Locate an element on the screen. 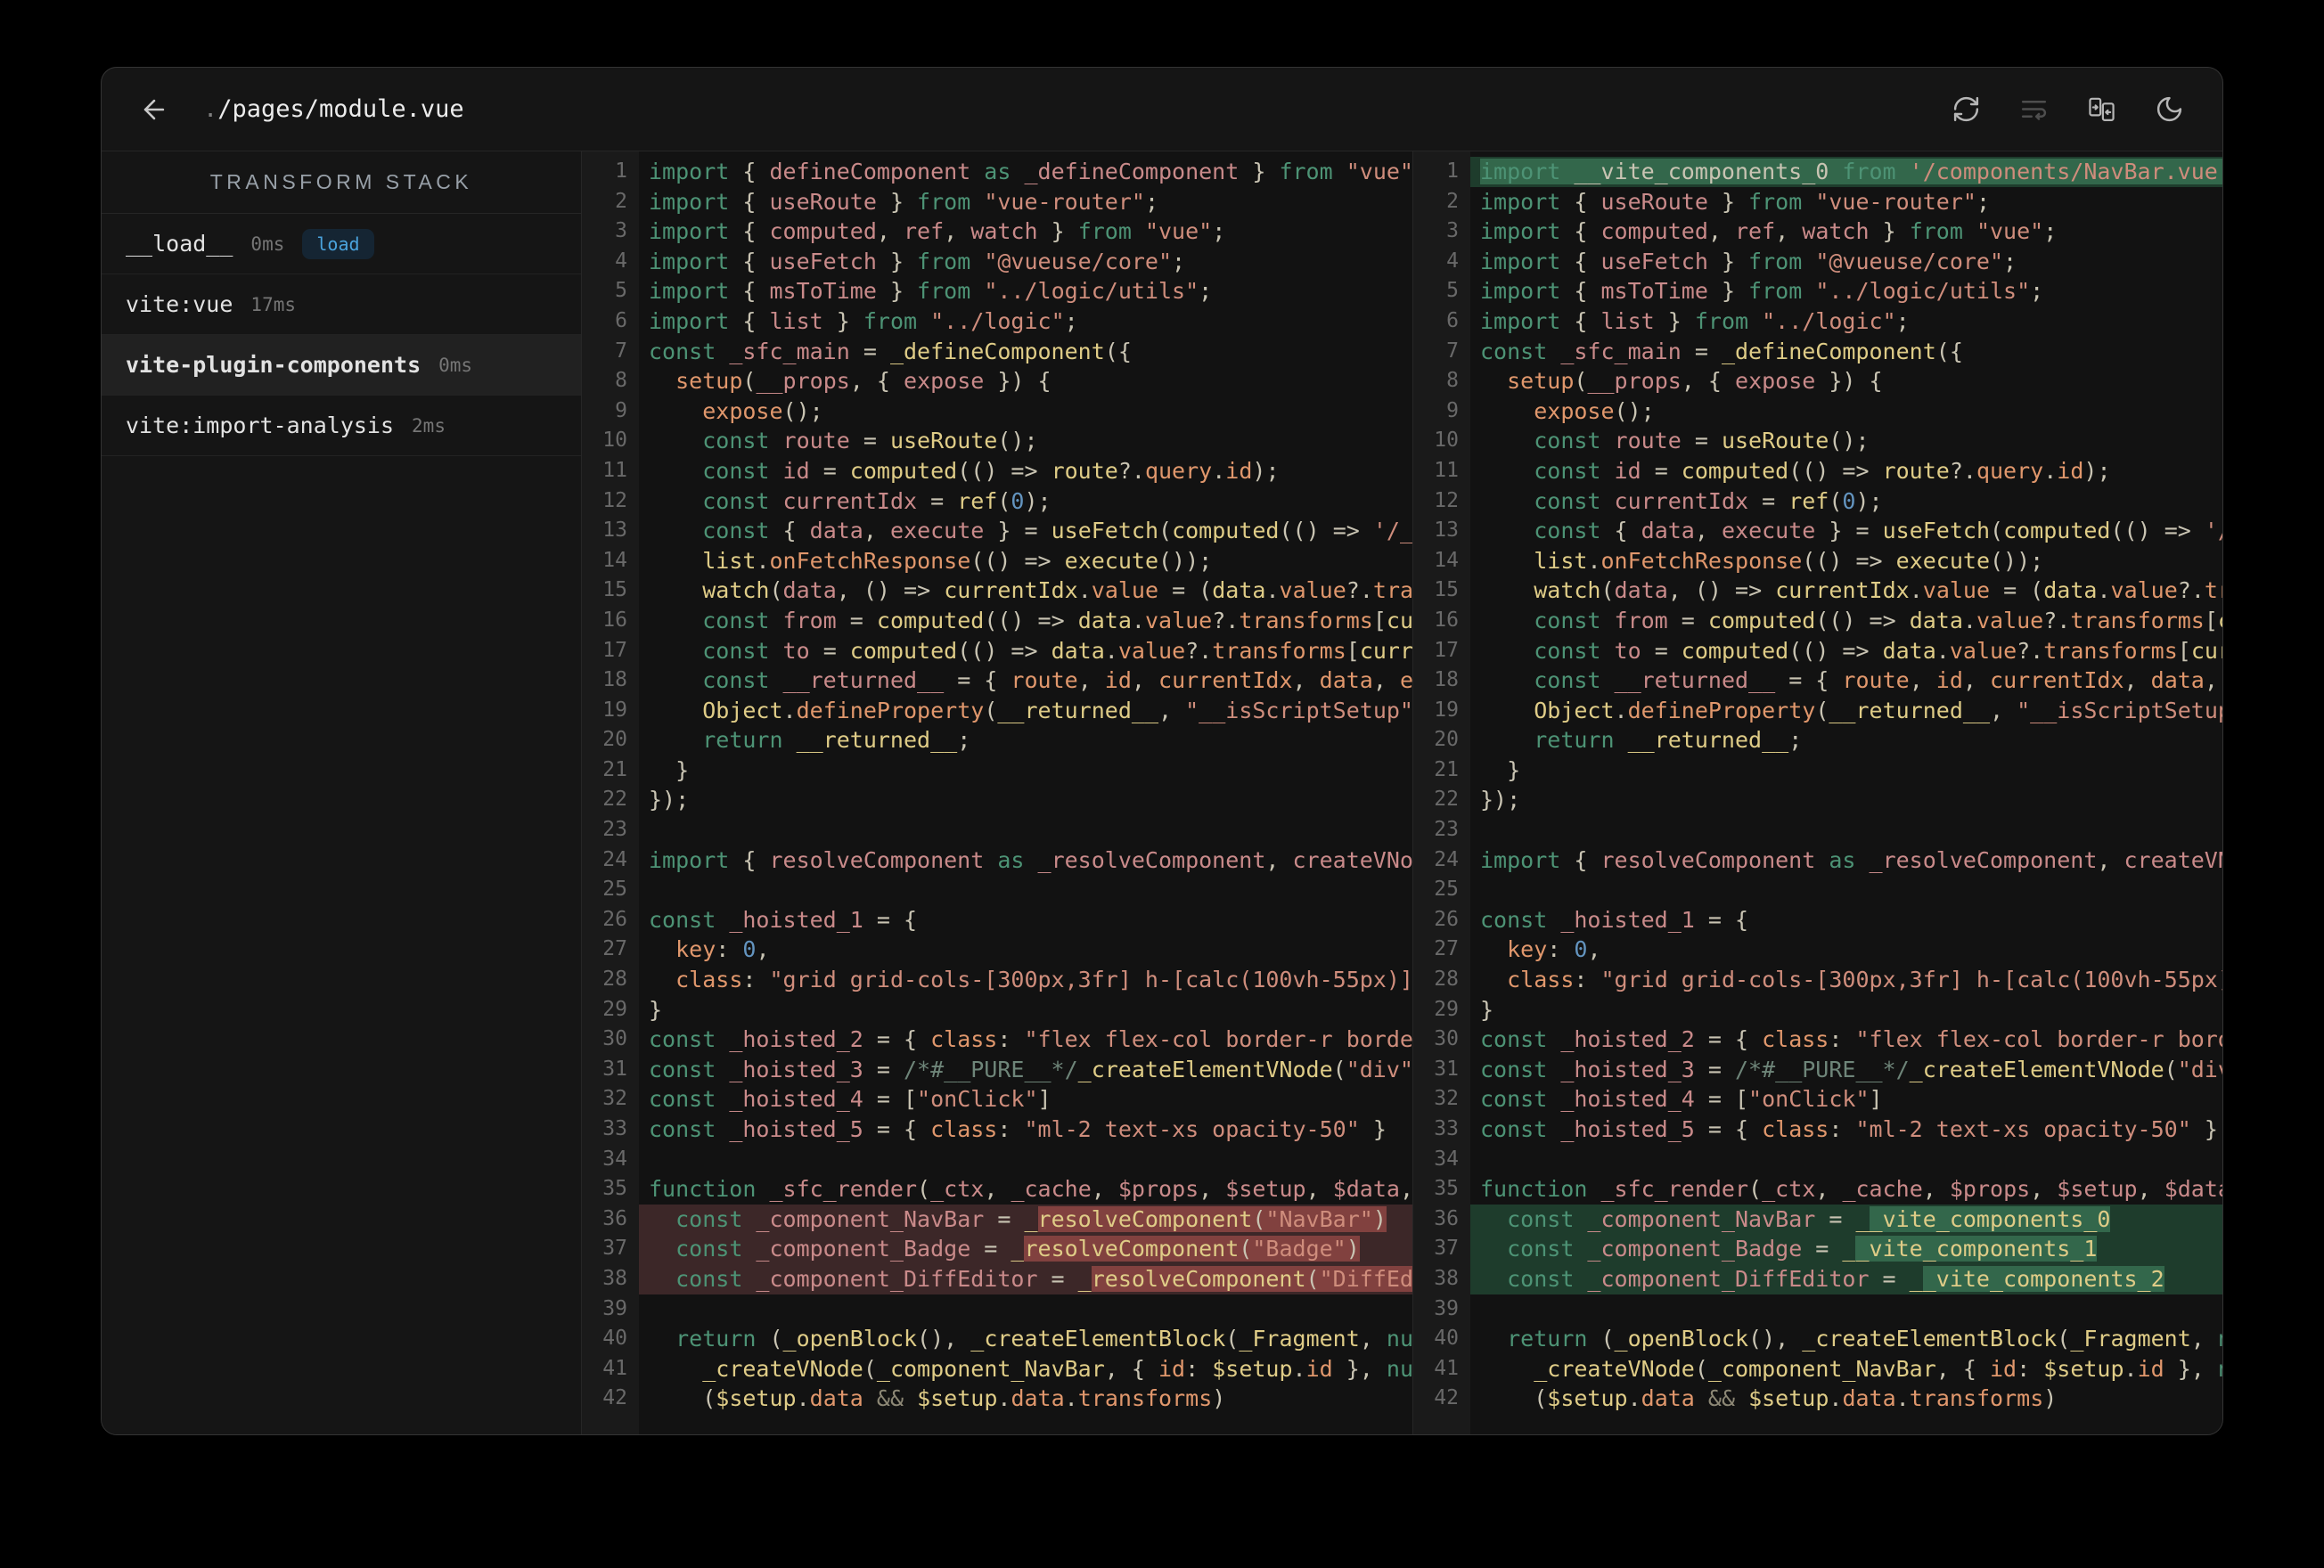 The width and height of the screenshot is (2324, 1568). sidebar-item-vite-import-analysis: vite:import-analysis 2ms is located at coordinates (341, 426).